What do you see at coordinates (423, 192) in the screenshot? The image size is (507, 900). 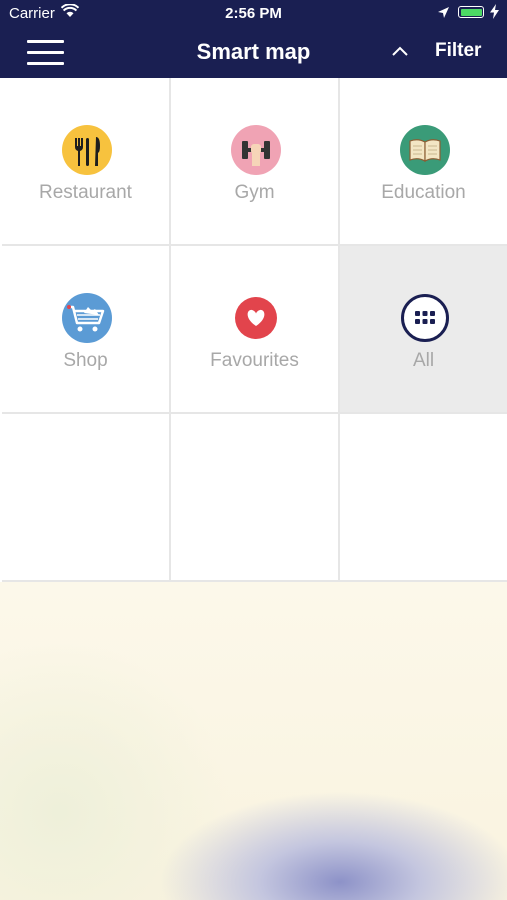 I see `category-label: Education` at bounding box center [423, 192].